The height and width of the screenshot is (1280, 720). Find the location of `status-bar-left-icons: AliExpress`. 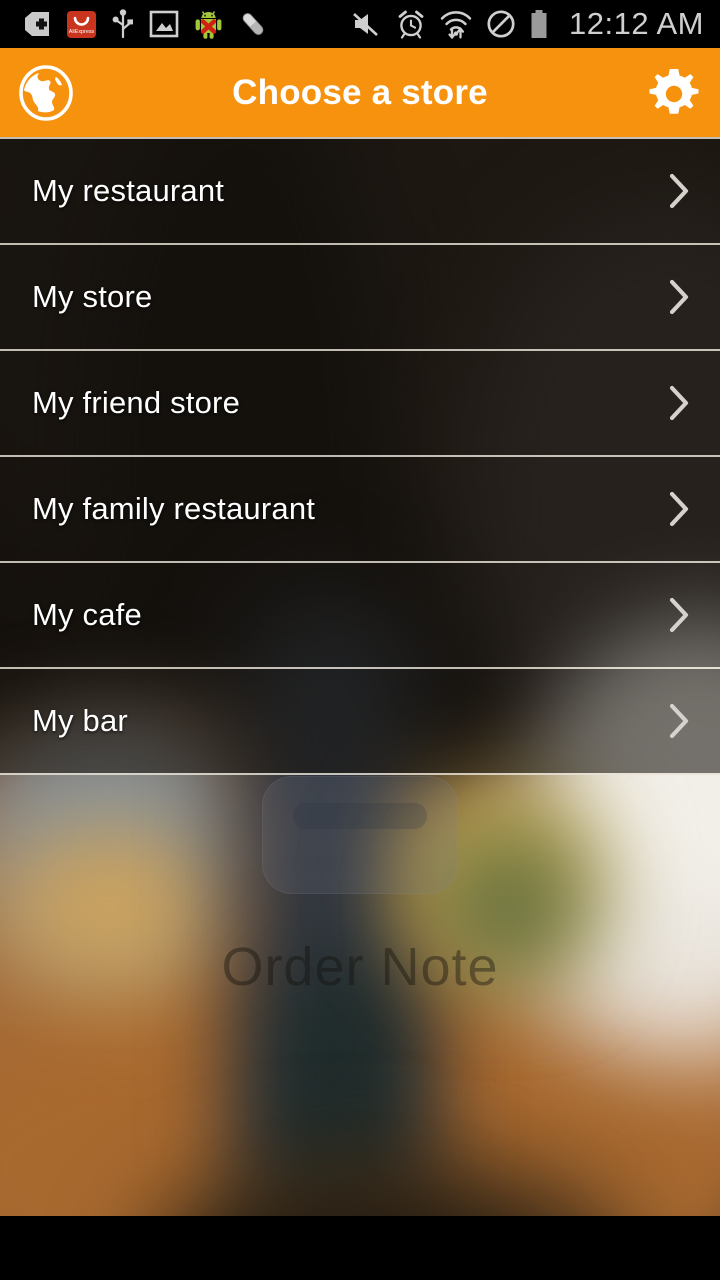

status-bar-left-icons: AliExpress is located at coordinates (134, 24).